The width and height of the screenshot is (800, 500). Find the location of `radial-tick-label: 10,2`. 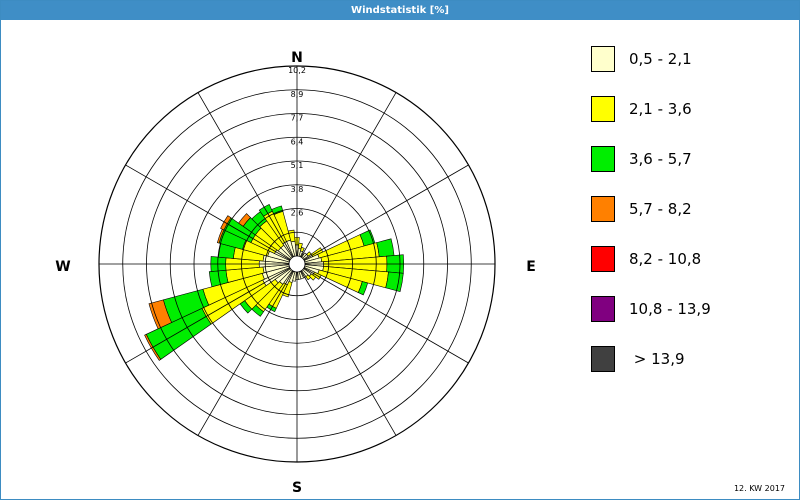

radial-tick-label: 10,2 is located at coordinates (297, 70).